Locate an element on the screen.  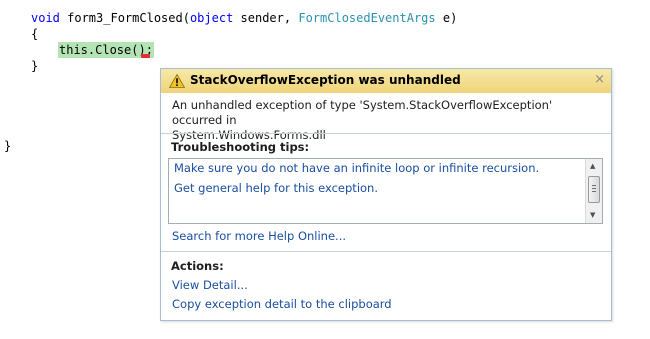
param-e: e) is located at coordinates (446, 18).